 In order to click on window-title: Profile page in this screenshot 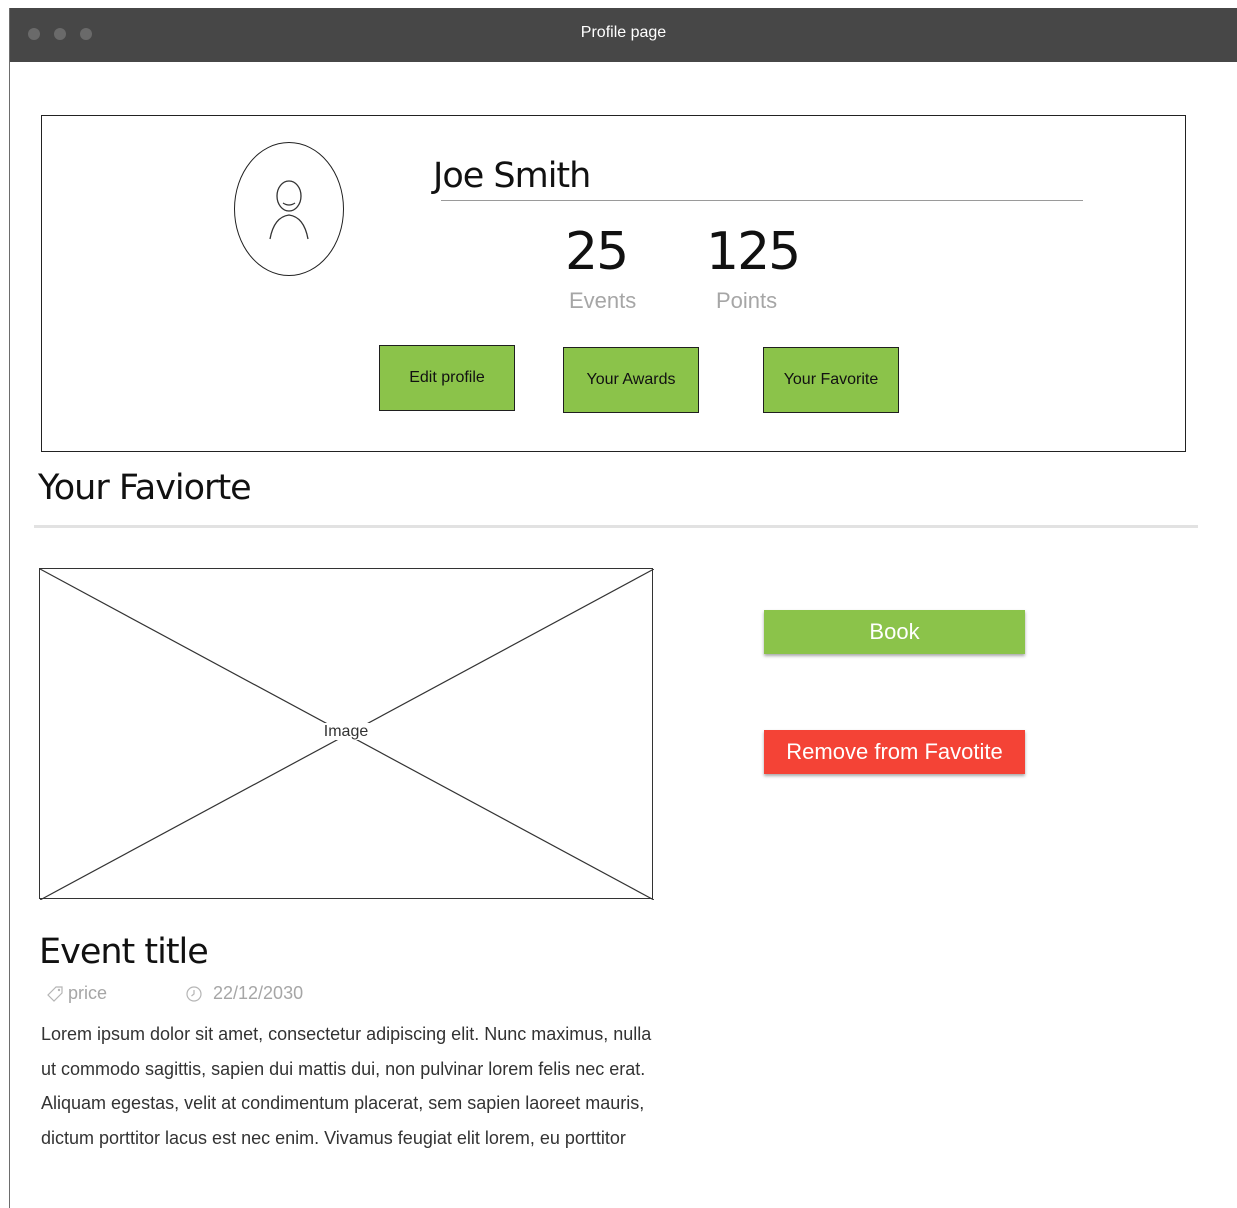, I will do `click(623, 32)`.